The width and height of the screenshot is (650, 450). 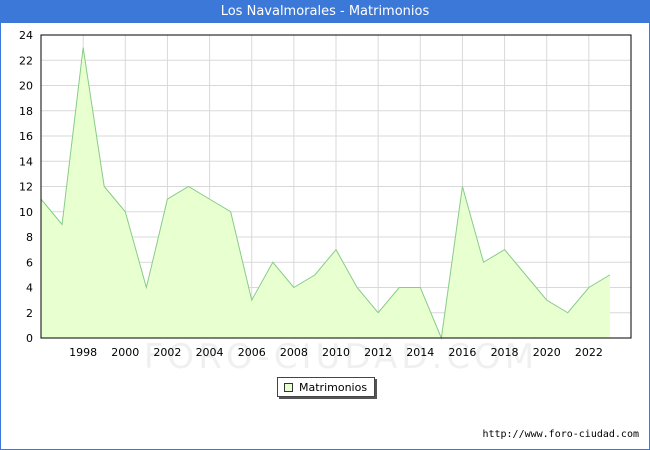 What do you see at coordinates (560, 434) in the screenshot?
I see `footer-url: http://www.foro-ciudad.com` at bounding box center [560, 434].